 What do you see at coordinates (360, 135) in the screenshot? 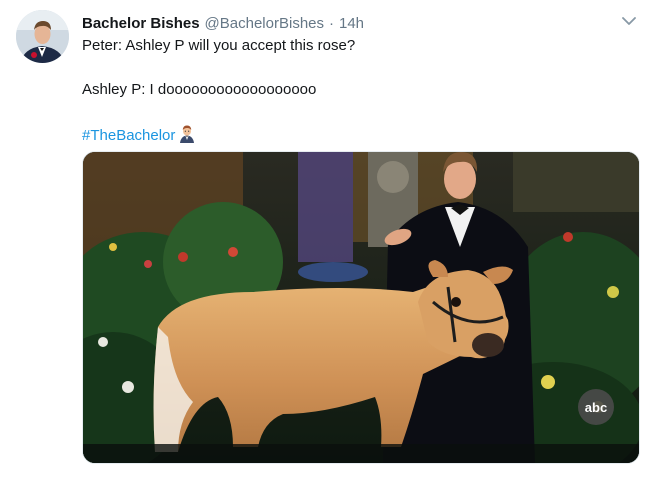
I see `hashtag-line: #TheBachelor` at bounding box center [360, 135].